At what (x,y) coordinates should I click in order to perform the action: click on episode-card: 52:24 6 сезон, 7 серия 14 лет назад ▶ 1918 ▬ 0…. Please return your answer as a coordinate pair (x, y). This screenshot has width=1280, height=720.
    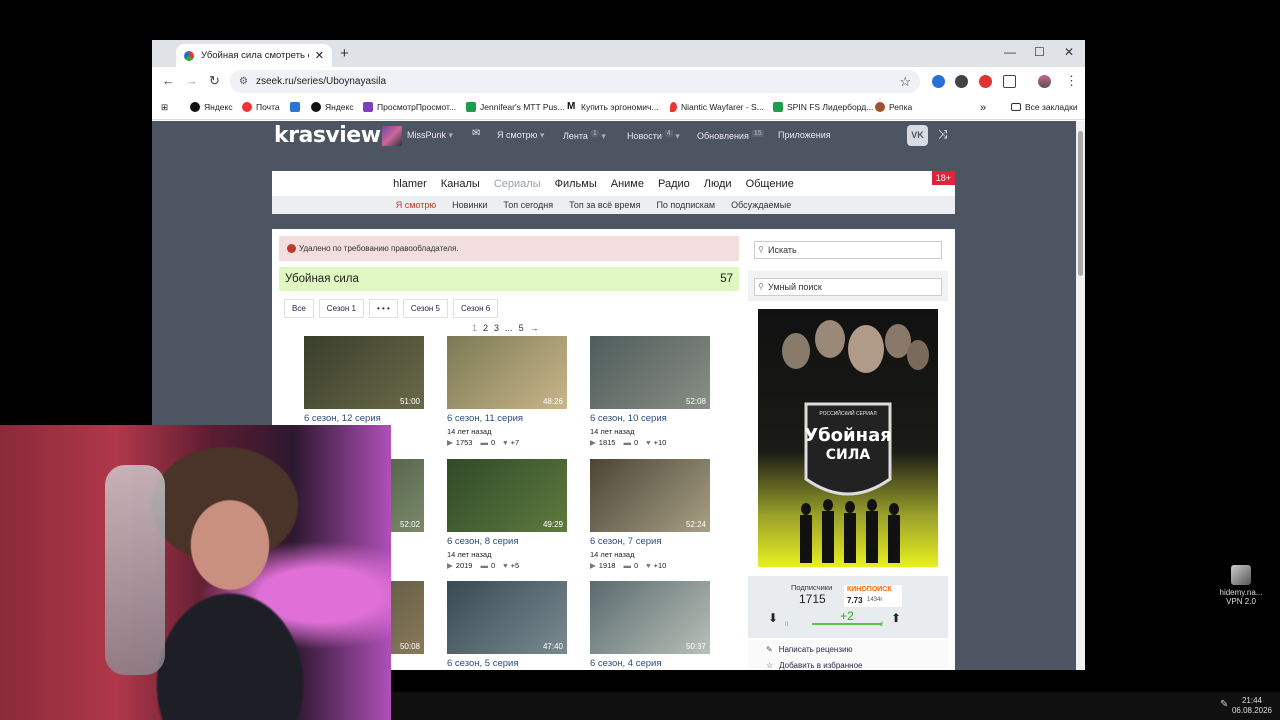
    Looking at the image, I should click on (650, 514).